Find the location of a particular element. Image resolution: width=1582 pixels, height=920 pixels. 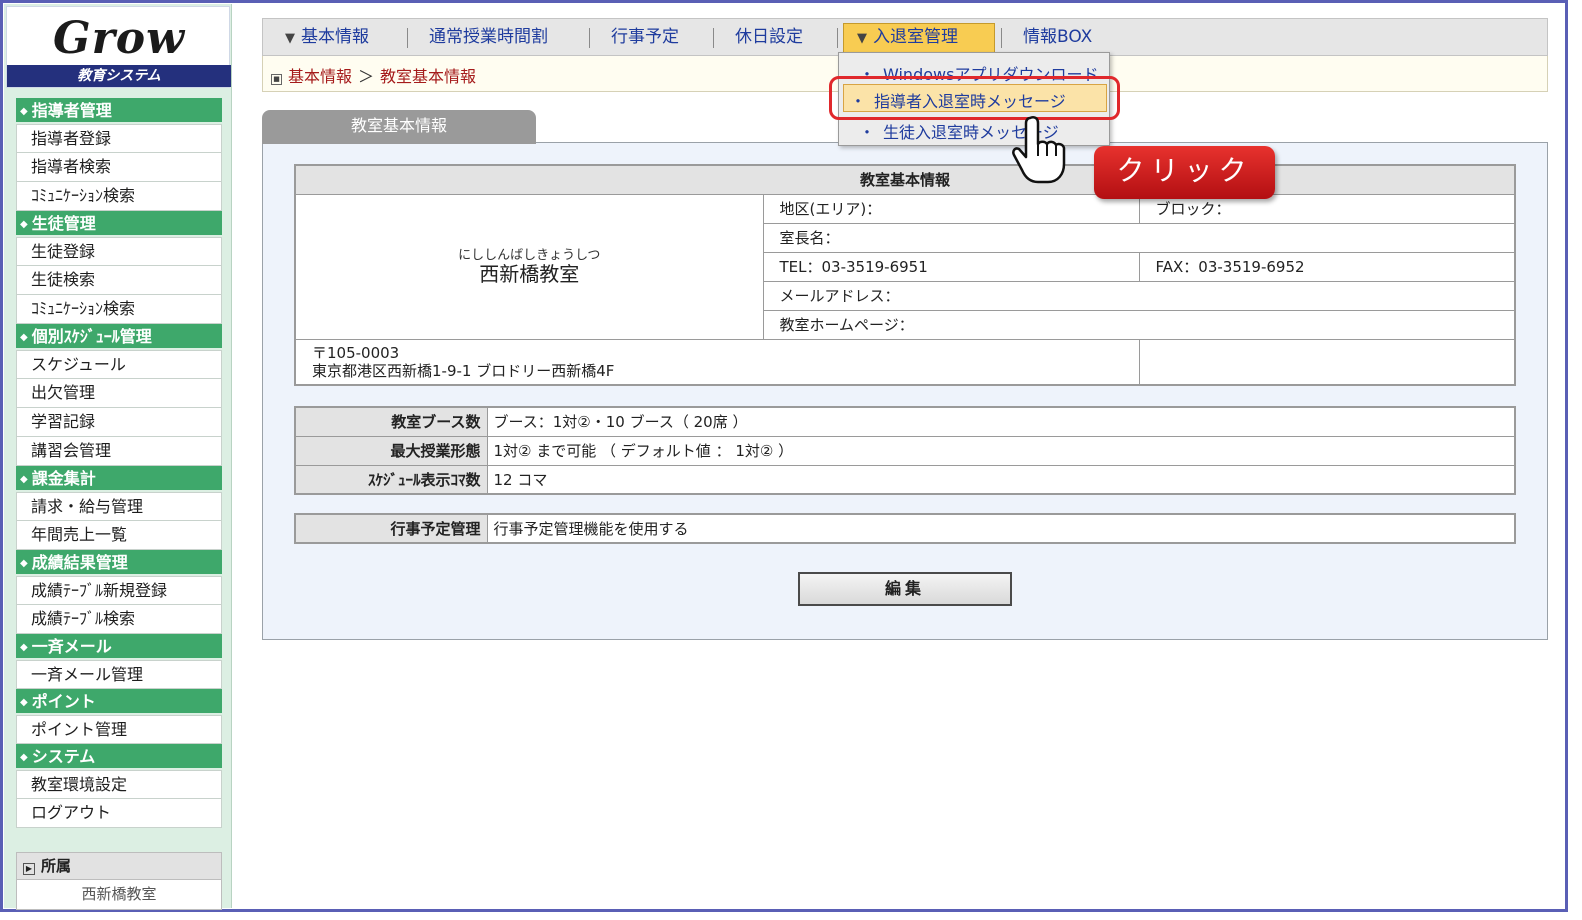

sidebar-item: 請求・給与管理 is located at coordinates (119, 506).